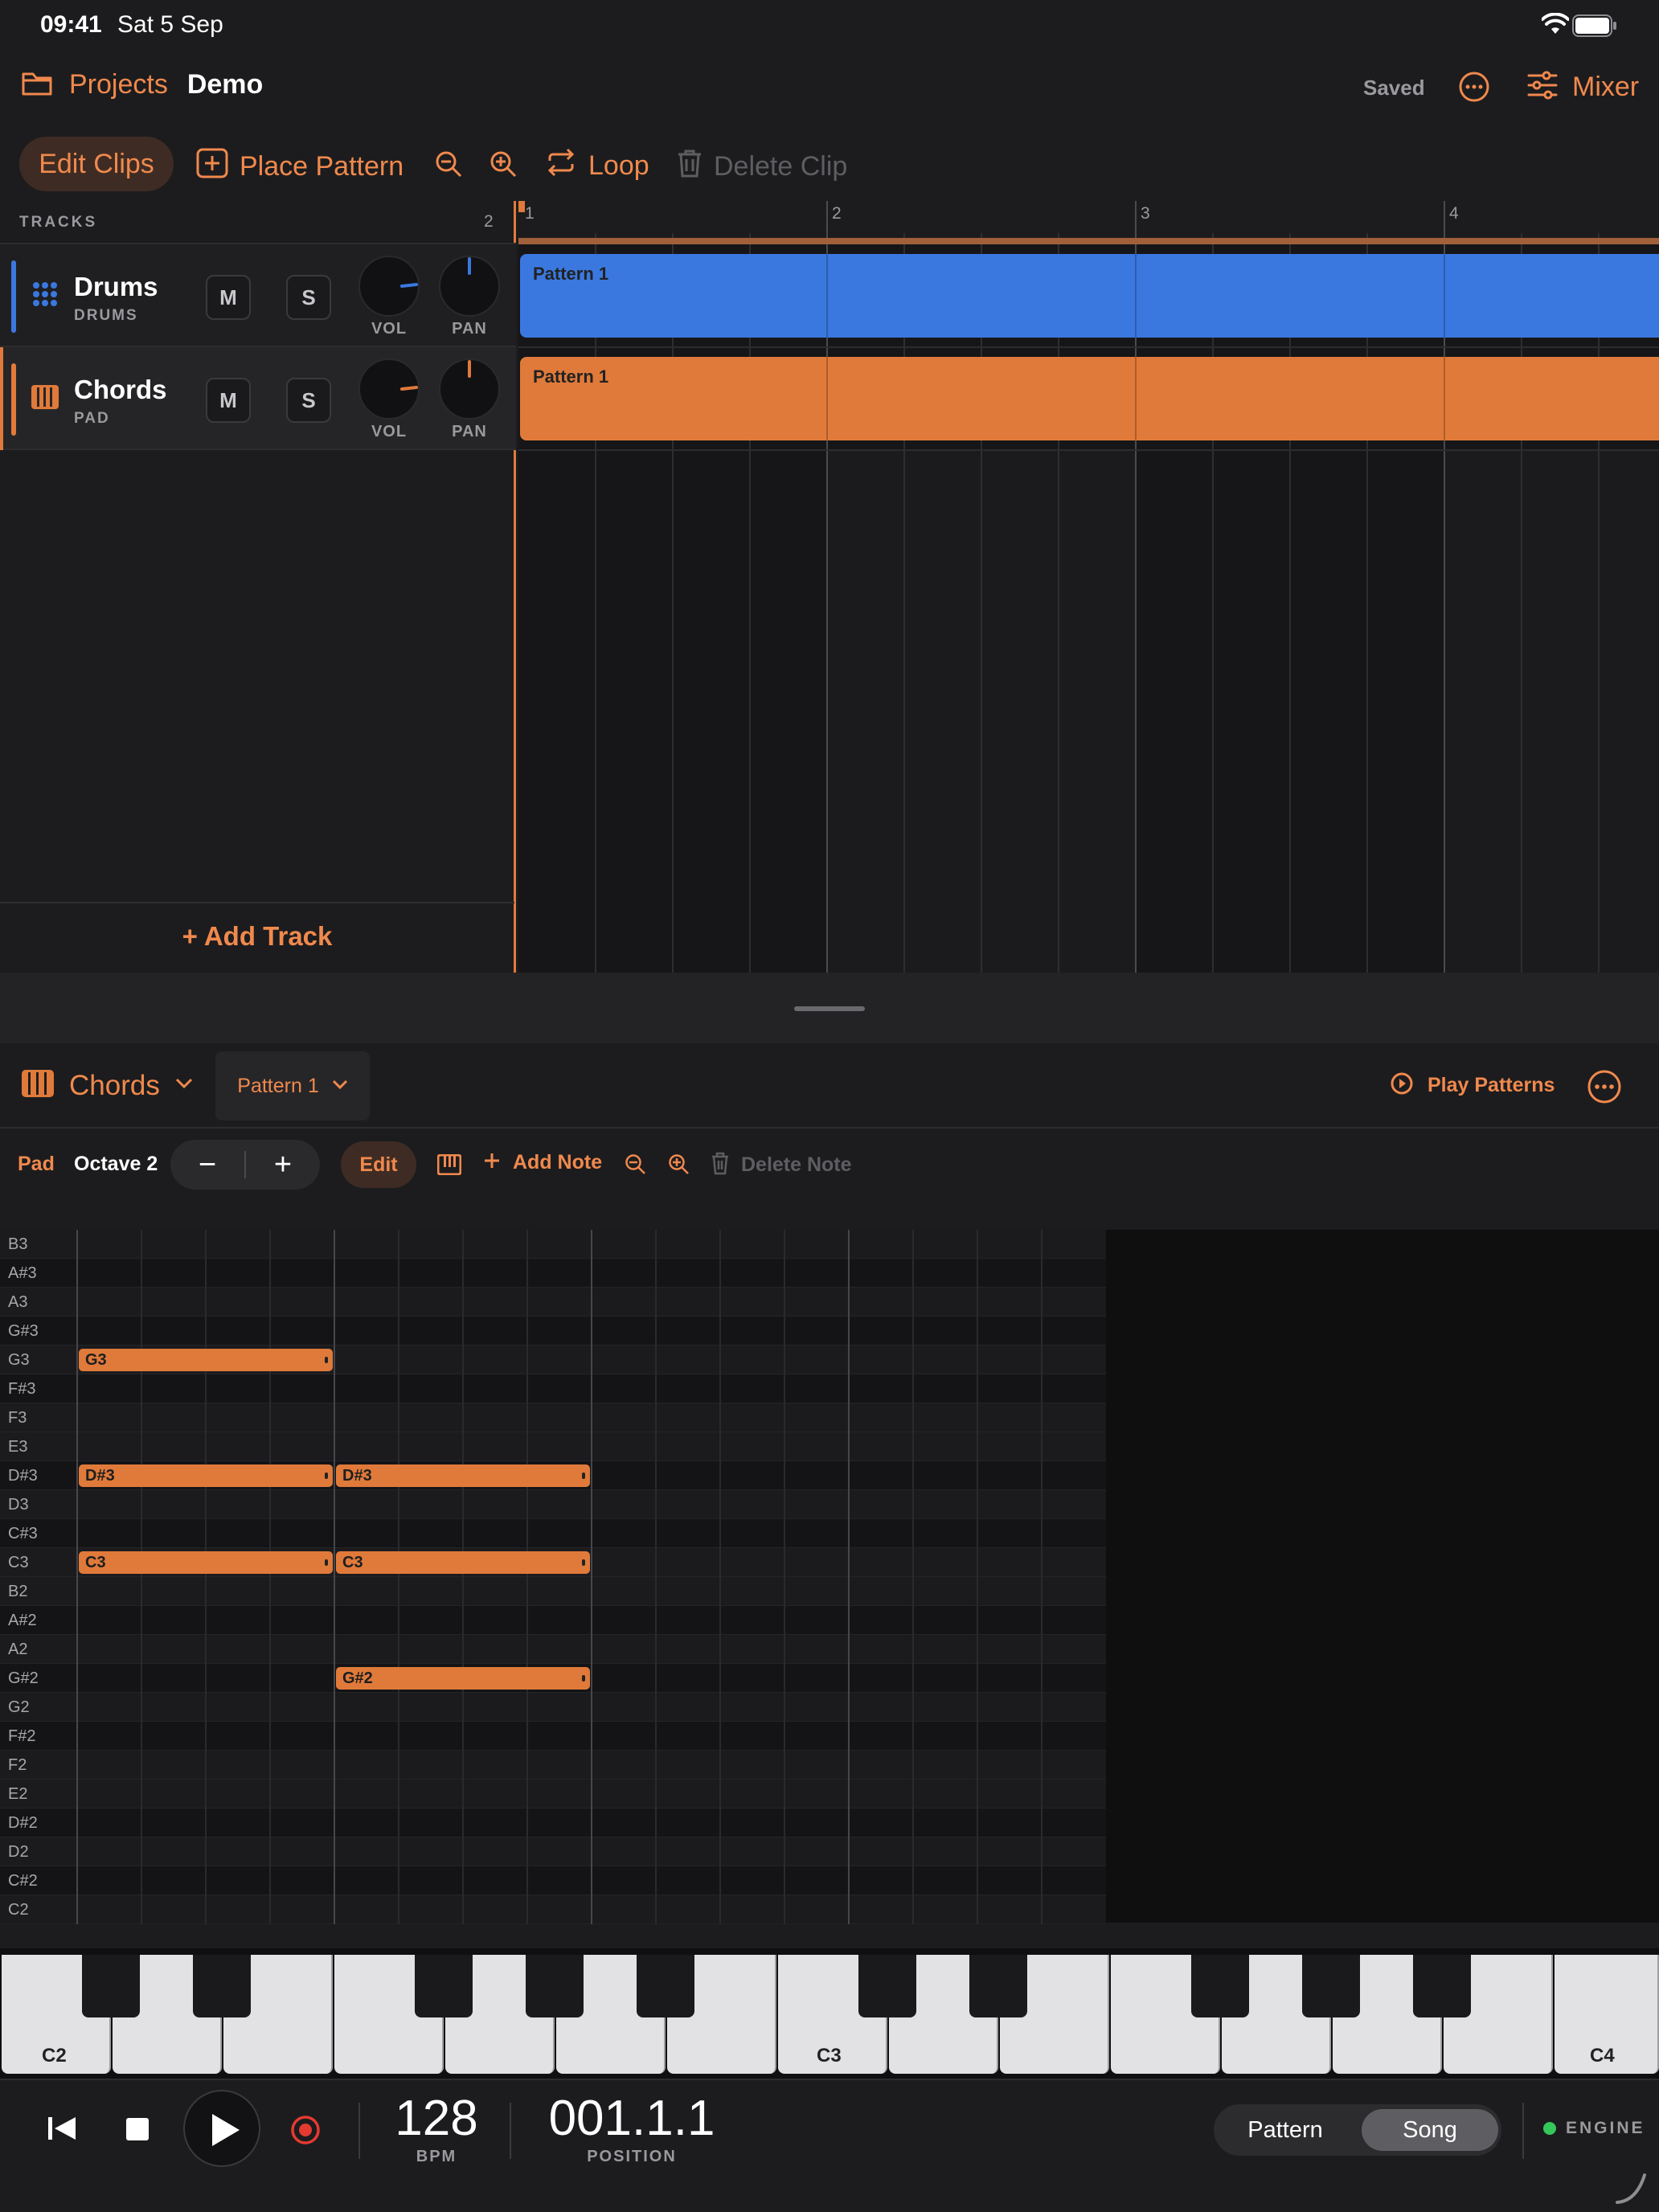 The height and width of the screenshot is (2212, 1659). I want to click on save-status: Saved, so click(1394, 88).